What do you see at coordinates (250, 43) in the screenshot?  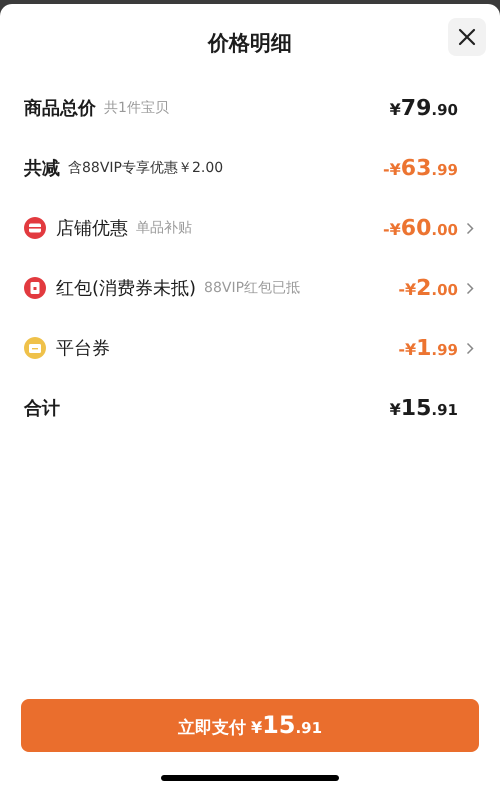 I see `sheet-title: 价格明细` at bounding box center [250, 43].